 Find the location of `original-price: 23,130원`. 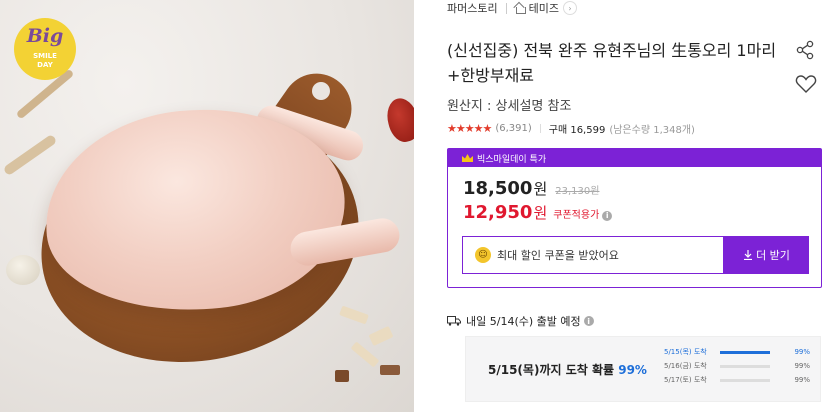

original-price: 23,130원 is located at coordinates (577, 191).